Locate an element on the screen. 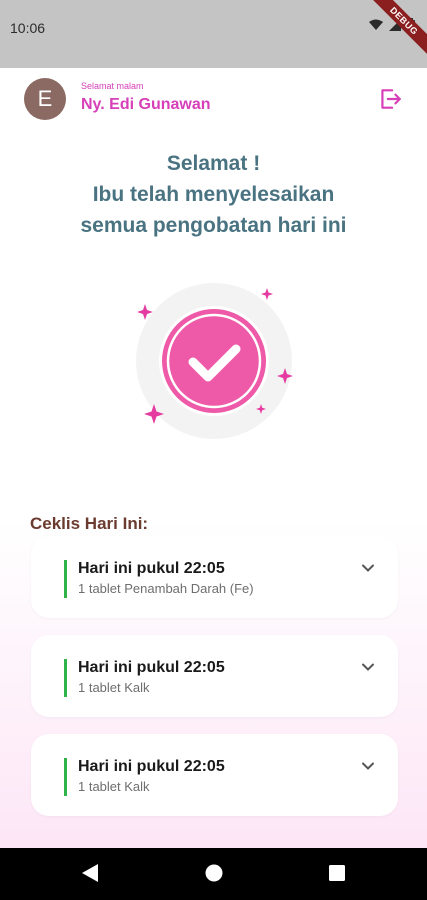  status-time: 10:06 is located at coordinates (28, 28).